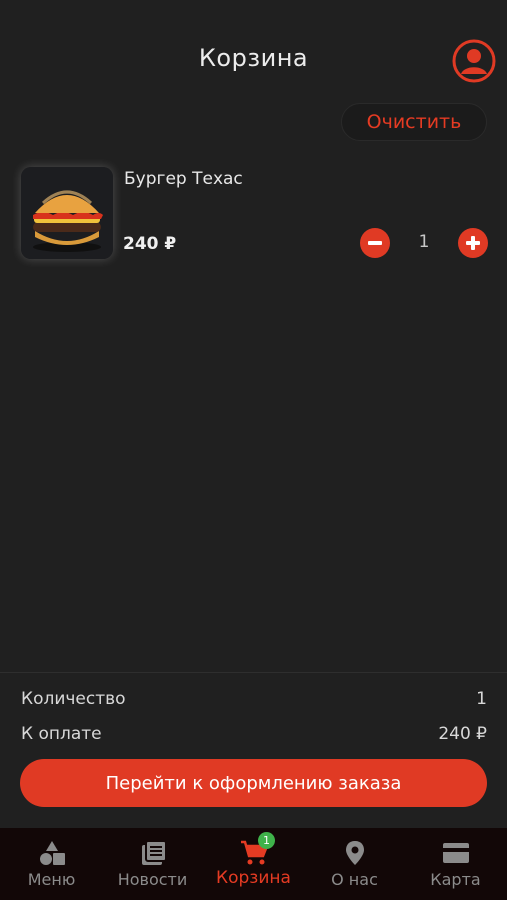 The height and width of the screenshot is (900, 507). I want to click on decrease-quantity-button, so click(375, 243).